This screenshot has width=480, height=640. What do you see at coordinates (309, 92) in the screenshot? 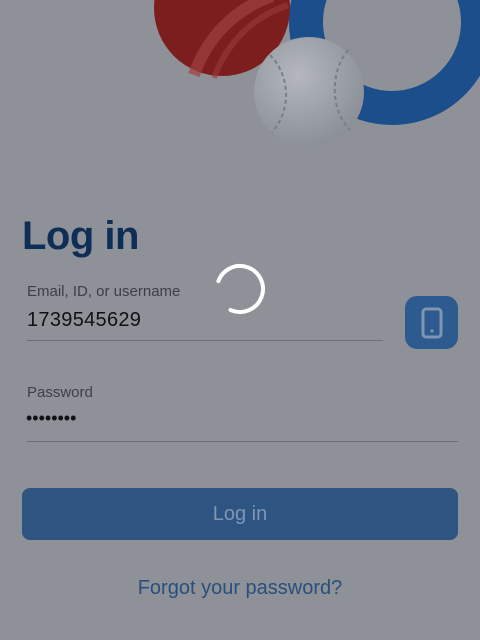
I see `baseball-icon` at bounding box center [309, 92].